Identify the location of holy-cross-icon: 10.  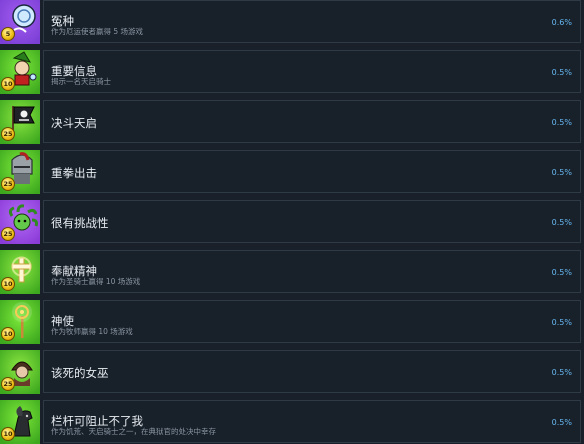
(20, 272).